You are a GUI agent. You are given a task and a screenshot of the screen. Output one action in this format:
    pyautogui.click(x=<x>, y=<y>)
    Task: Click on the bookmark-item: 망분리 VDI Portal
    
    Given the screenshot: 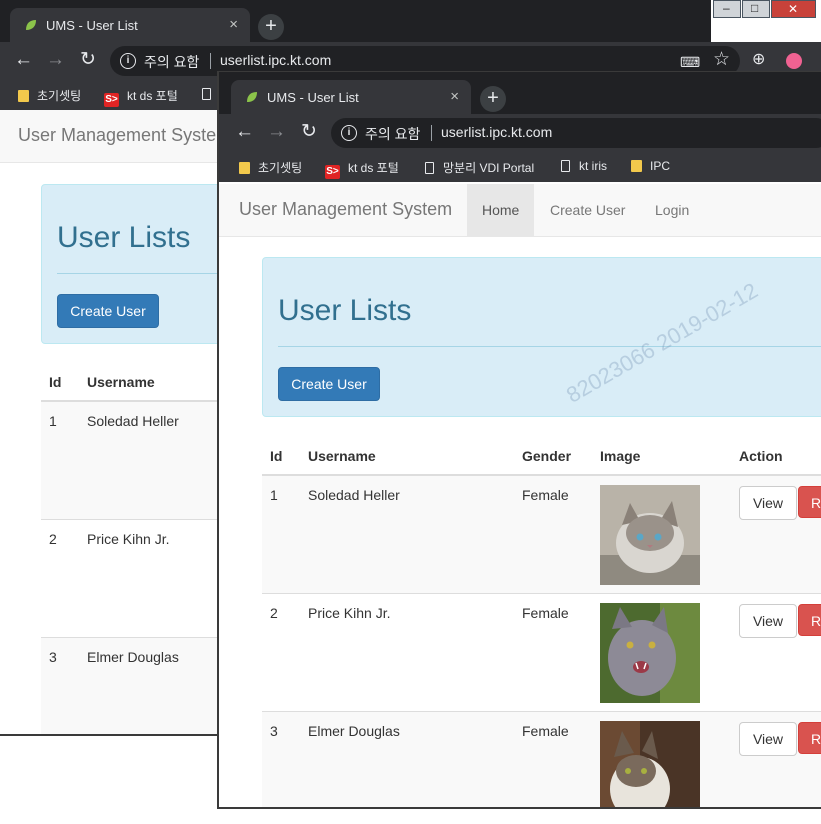 What is the action you would take?
    pyautogui.click(x=479, y=167)
    